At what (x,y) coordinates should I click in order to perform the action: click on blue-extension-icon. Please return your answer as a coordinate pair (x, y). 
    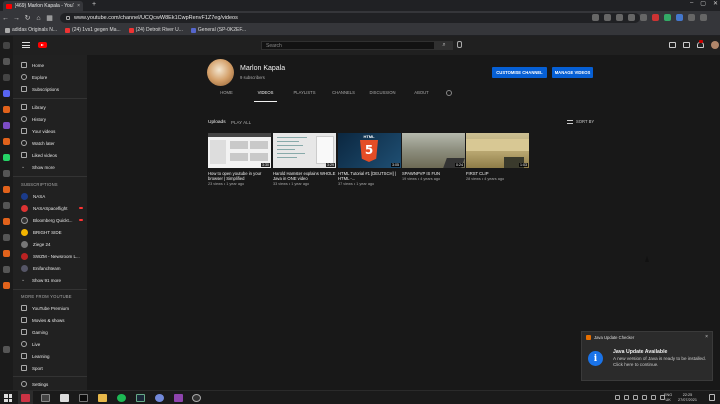
    Looking at the image, I should click on (679, 17).